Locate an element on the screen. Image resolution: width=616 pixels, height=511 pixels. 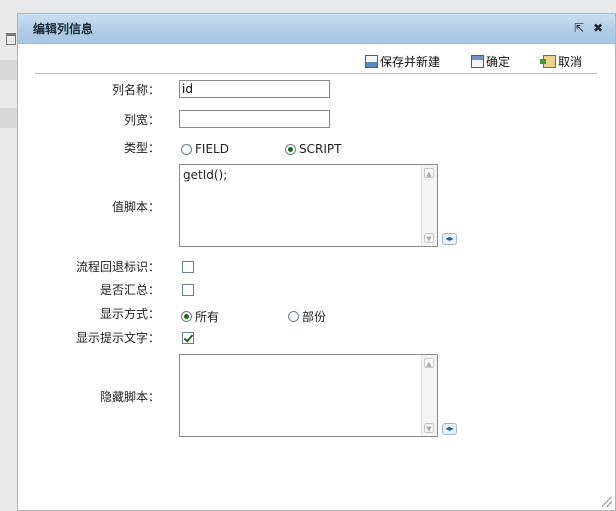
ok-button: 确定 is located at coordinates (490, 61).